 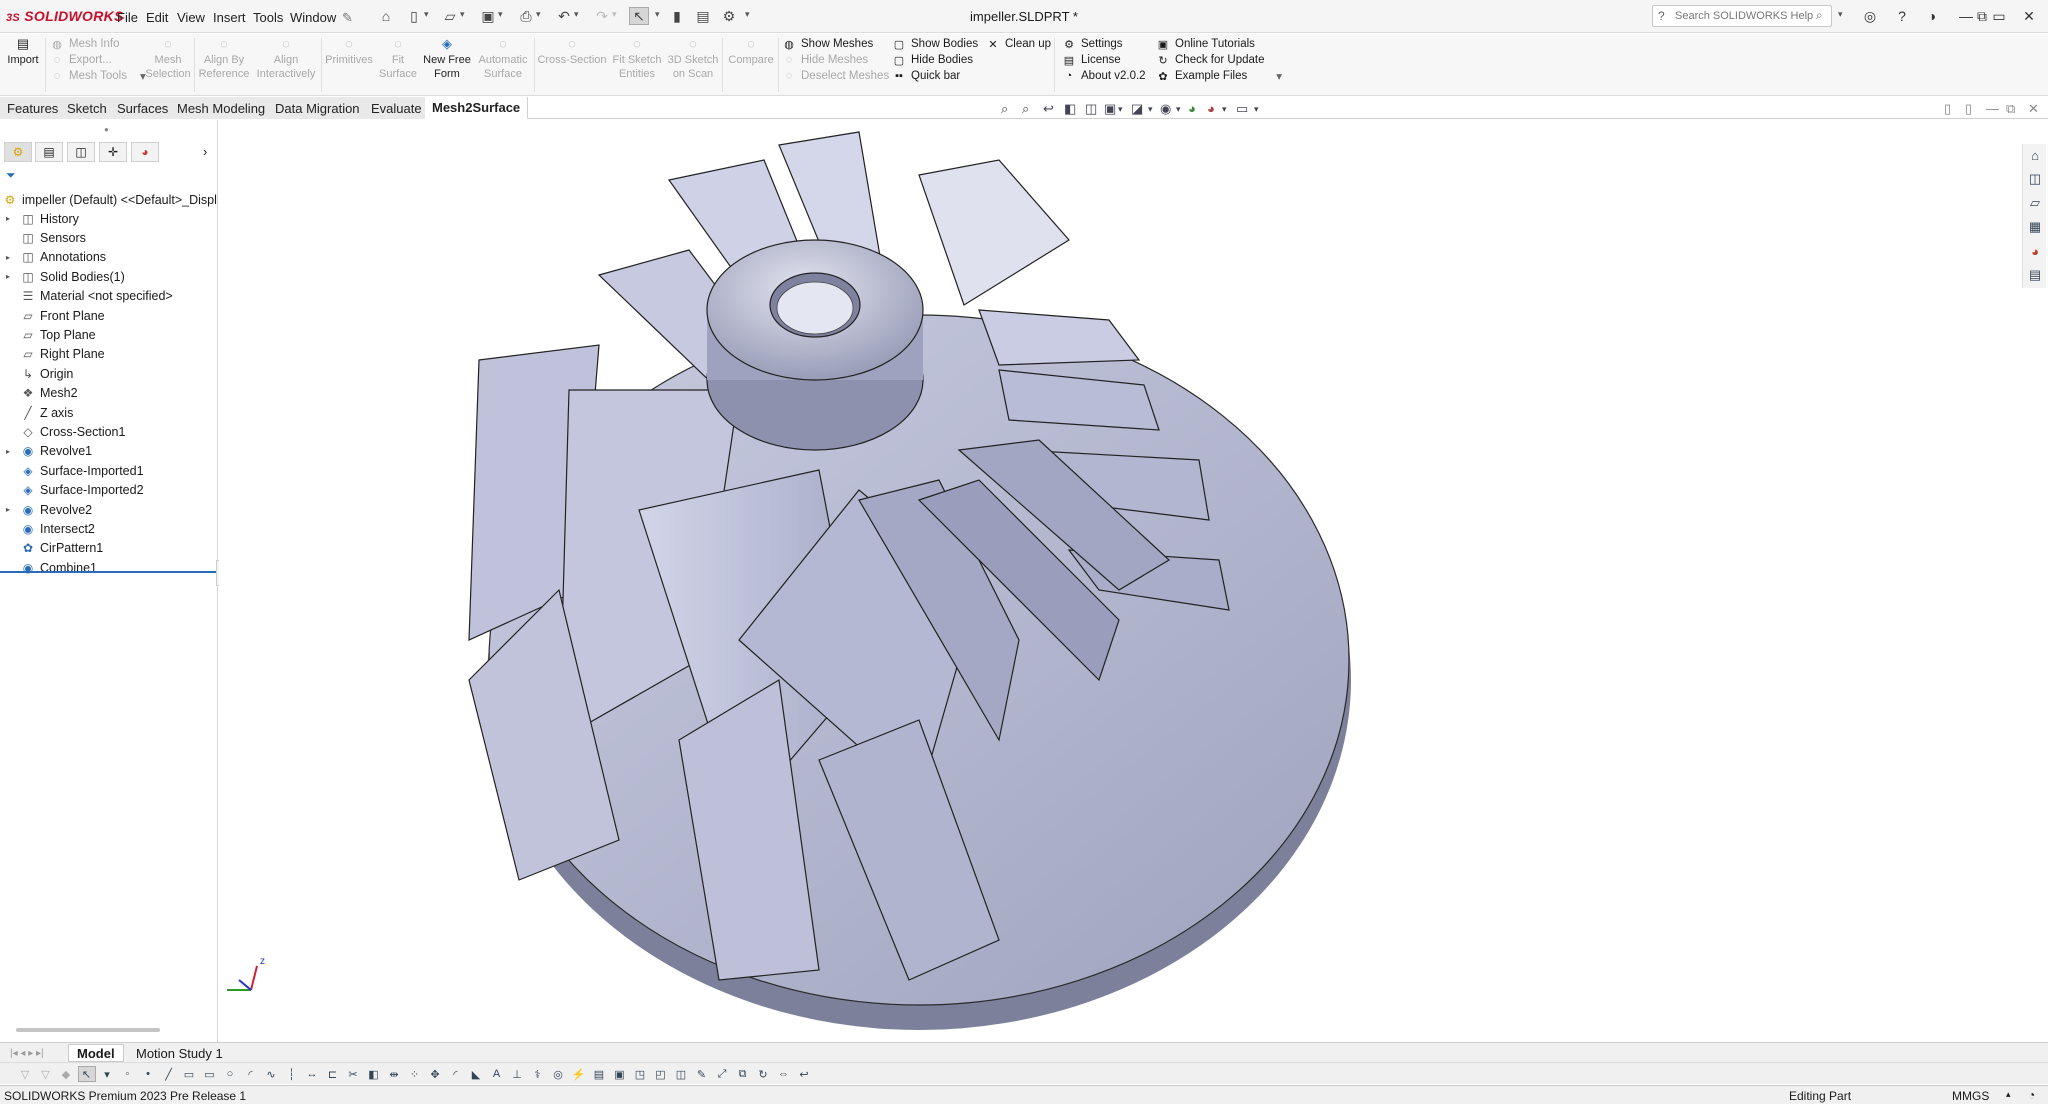 What do you see at coordinates (661, 1074) in the screenshot?
I see `shaded-icon: ◰` at bounding box center [661, 1074].